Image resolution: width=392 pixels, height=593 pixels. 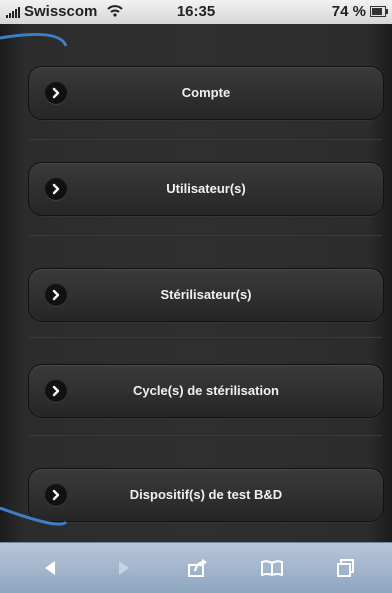 I want to click on menu-button-dispositifs: Dispositif(s) de test B&D, so click(x=206, y=495).